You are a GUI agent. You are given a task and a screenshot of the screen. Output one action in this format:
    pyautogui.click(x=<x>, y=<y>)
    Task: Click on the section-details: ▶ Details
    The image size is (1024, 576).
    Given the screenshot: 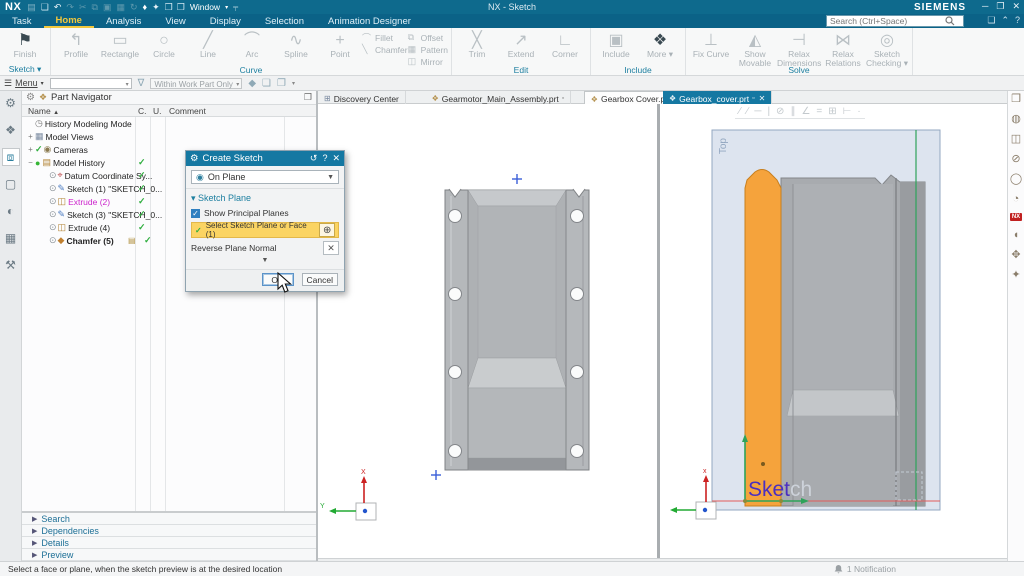 What is the action you would take?
    pyautogui.click(x=169, y=543)
    